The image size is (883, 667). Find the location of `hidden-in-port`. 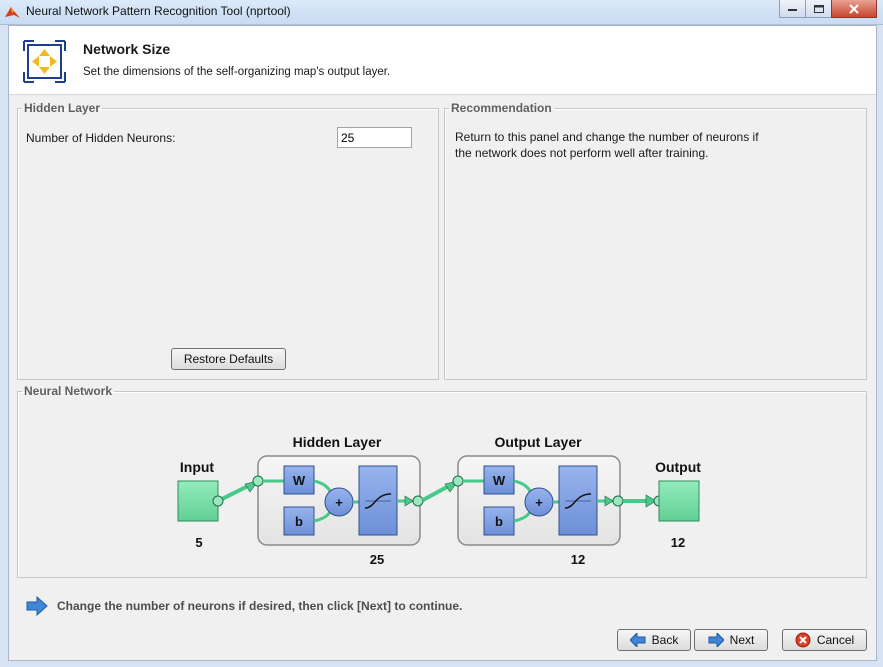

hidden-in-port is located at coordinates (258, 481).